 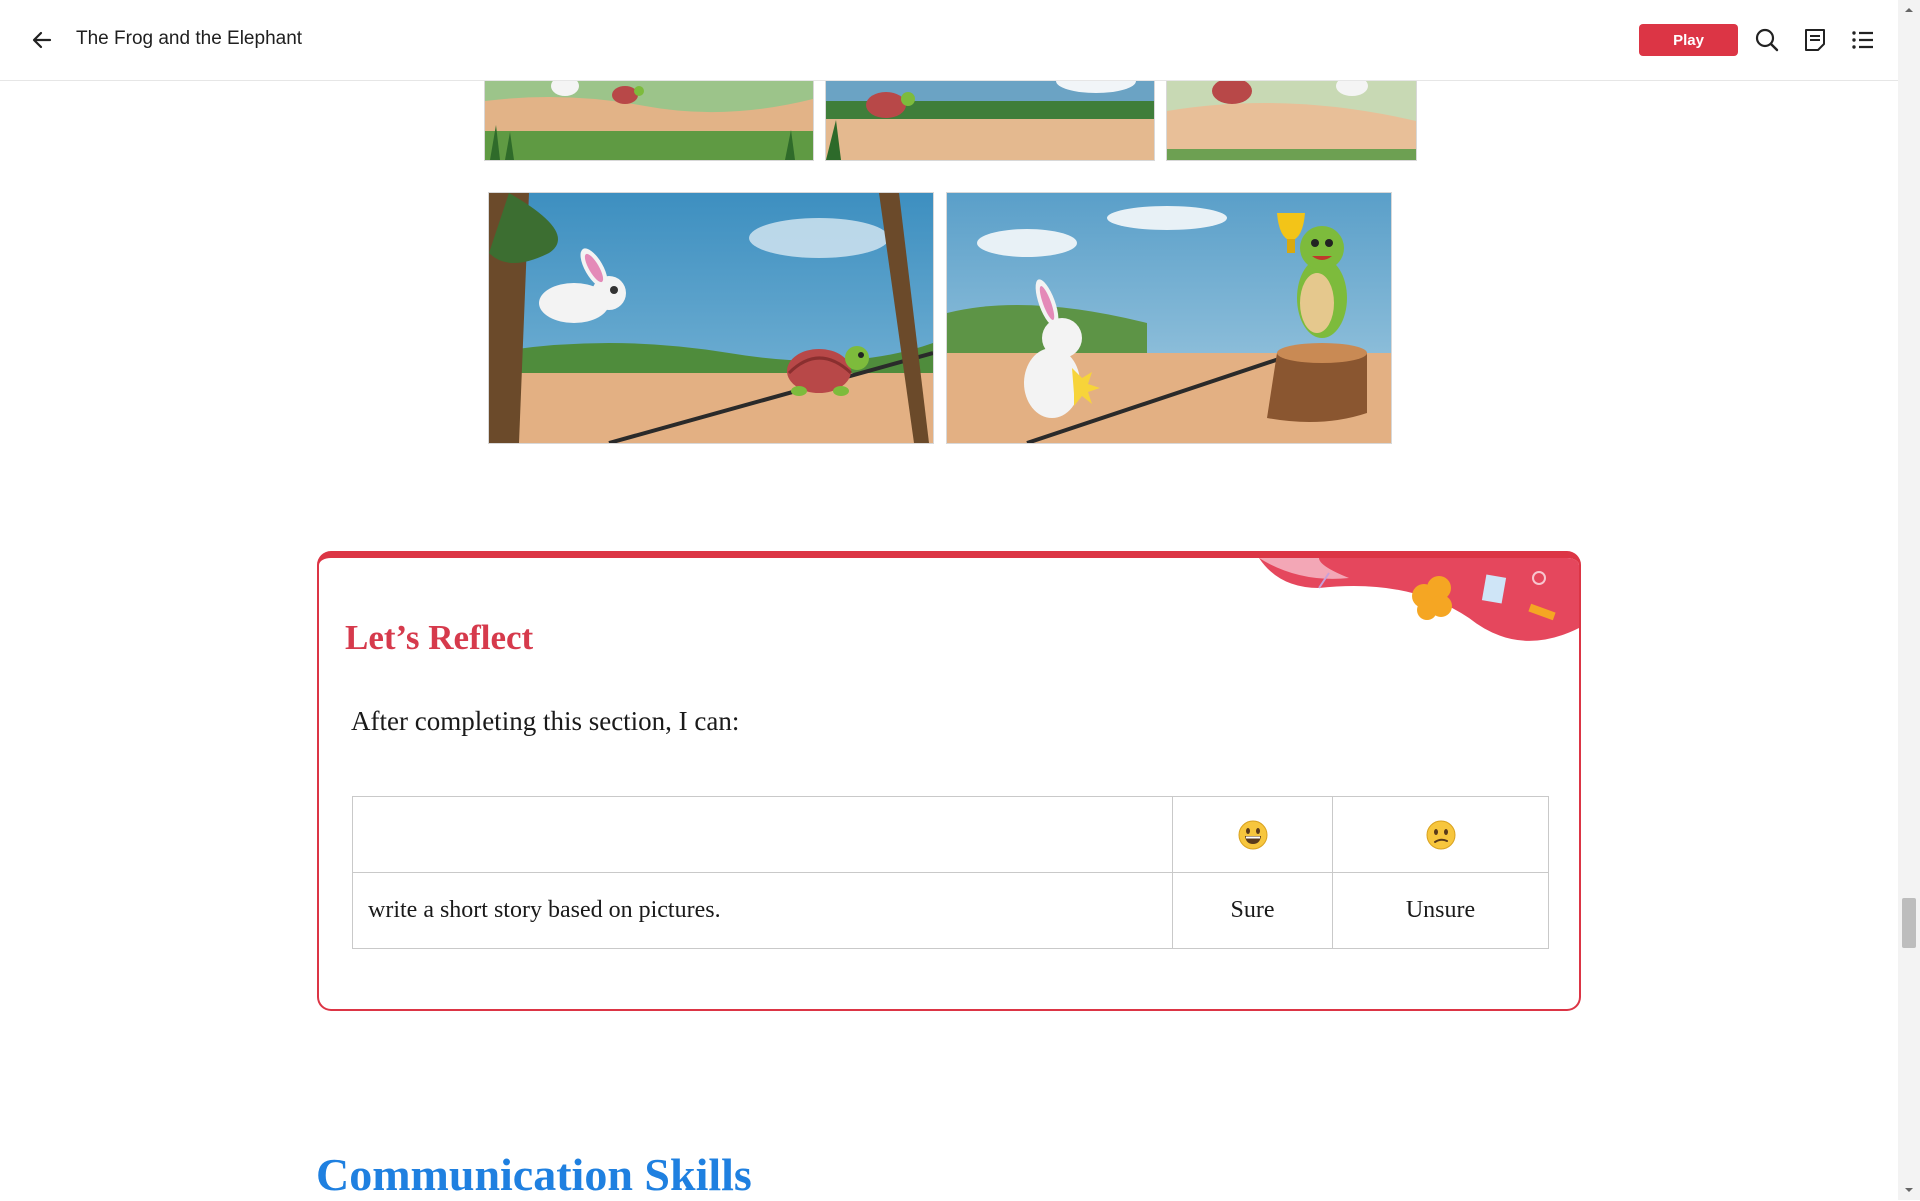 I want to click on smiling-face-icon, so click(x=1252, y=834).